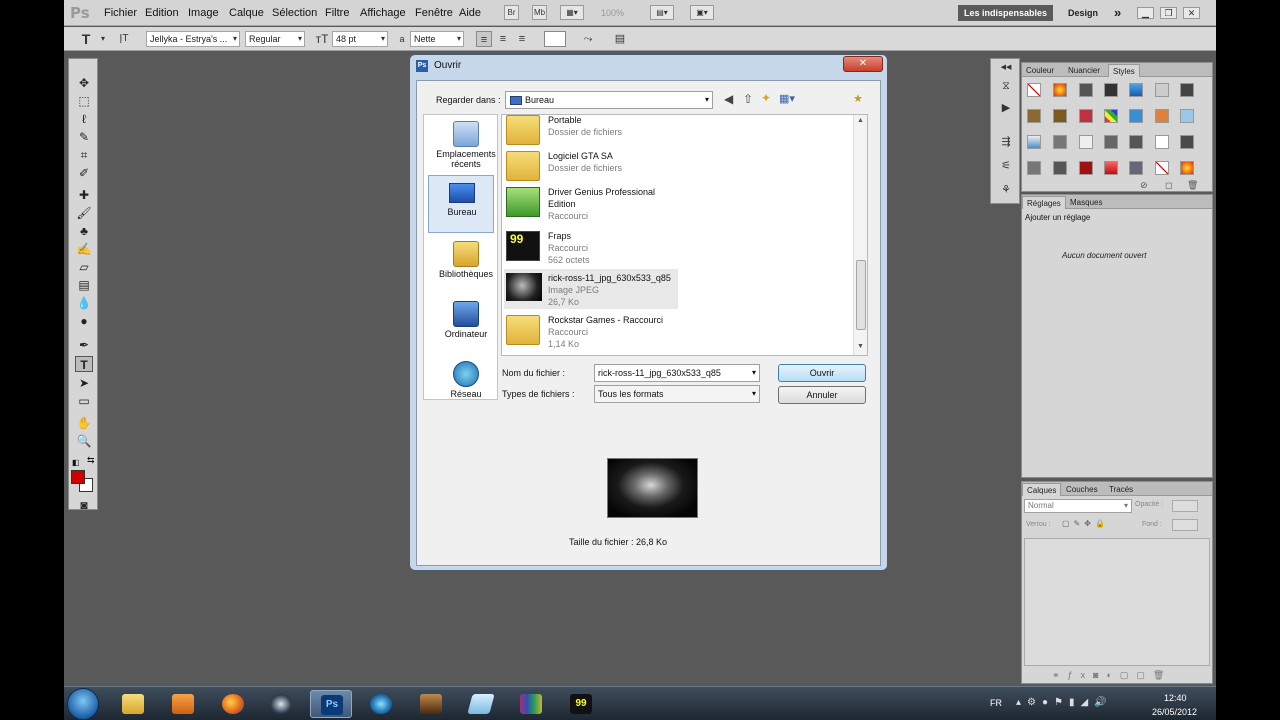  I want to click on tab-masques: Masques, so click(1086, 202).